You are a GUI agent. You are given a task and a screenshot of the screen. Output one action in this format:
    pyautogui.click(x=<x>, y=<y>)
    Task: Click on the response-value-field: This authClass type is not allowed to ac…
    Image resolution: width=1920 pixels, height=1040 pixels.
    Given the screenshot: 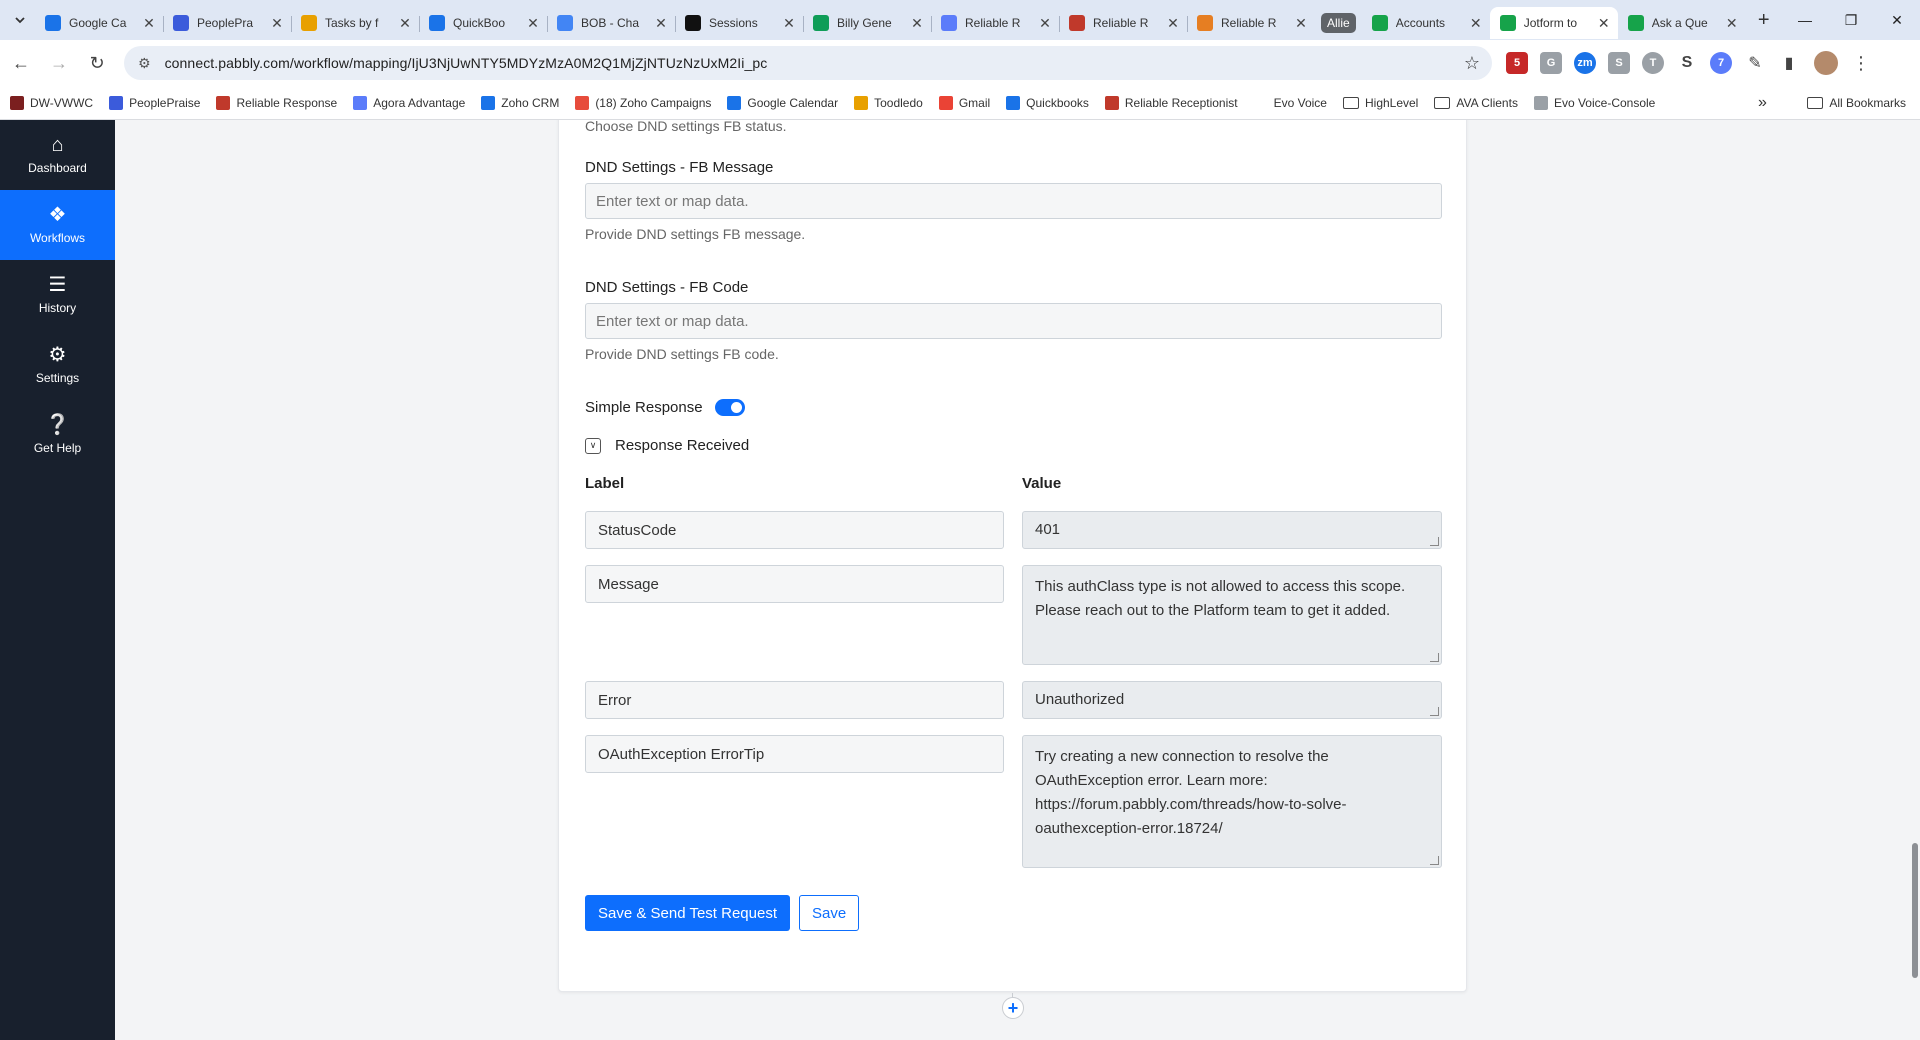 What is the action you would take?
    pyautogui.click(x=1232, y=615)
    